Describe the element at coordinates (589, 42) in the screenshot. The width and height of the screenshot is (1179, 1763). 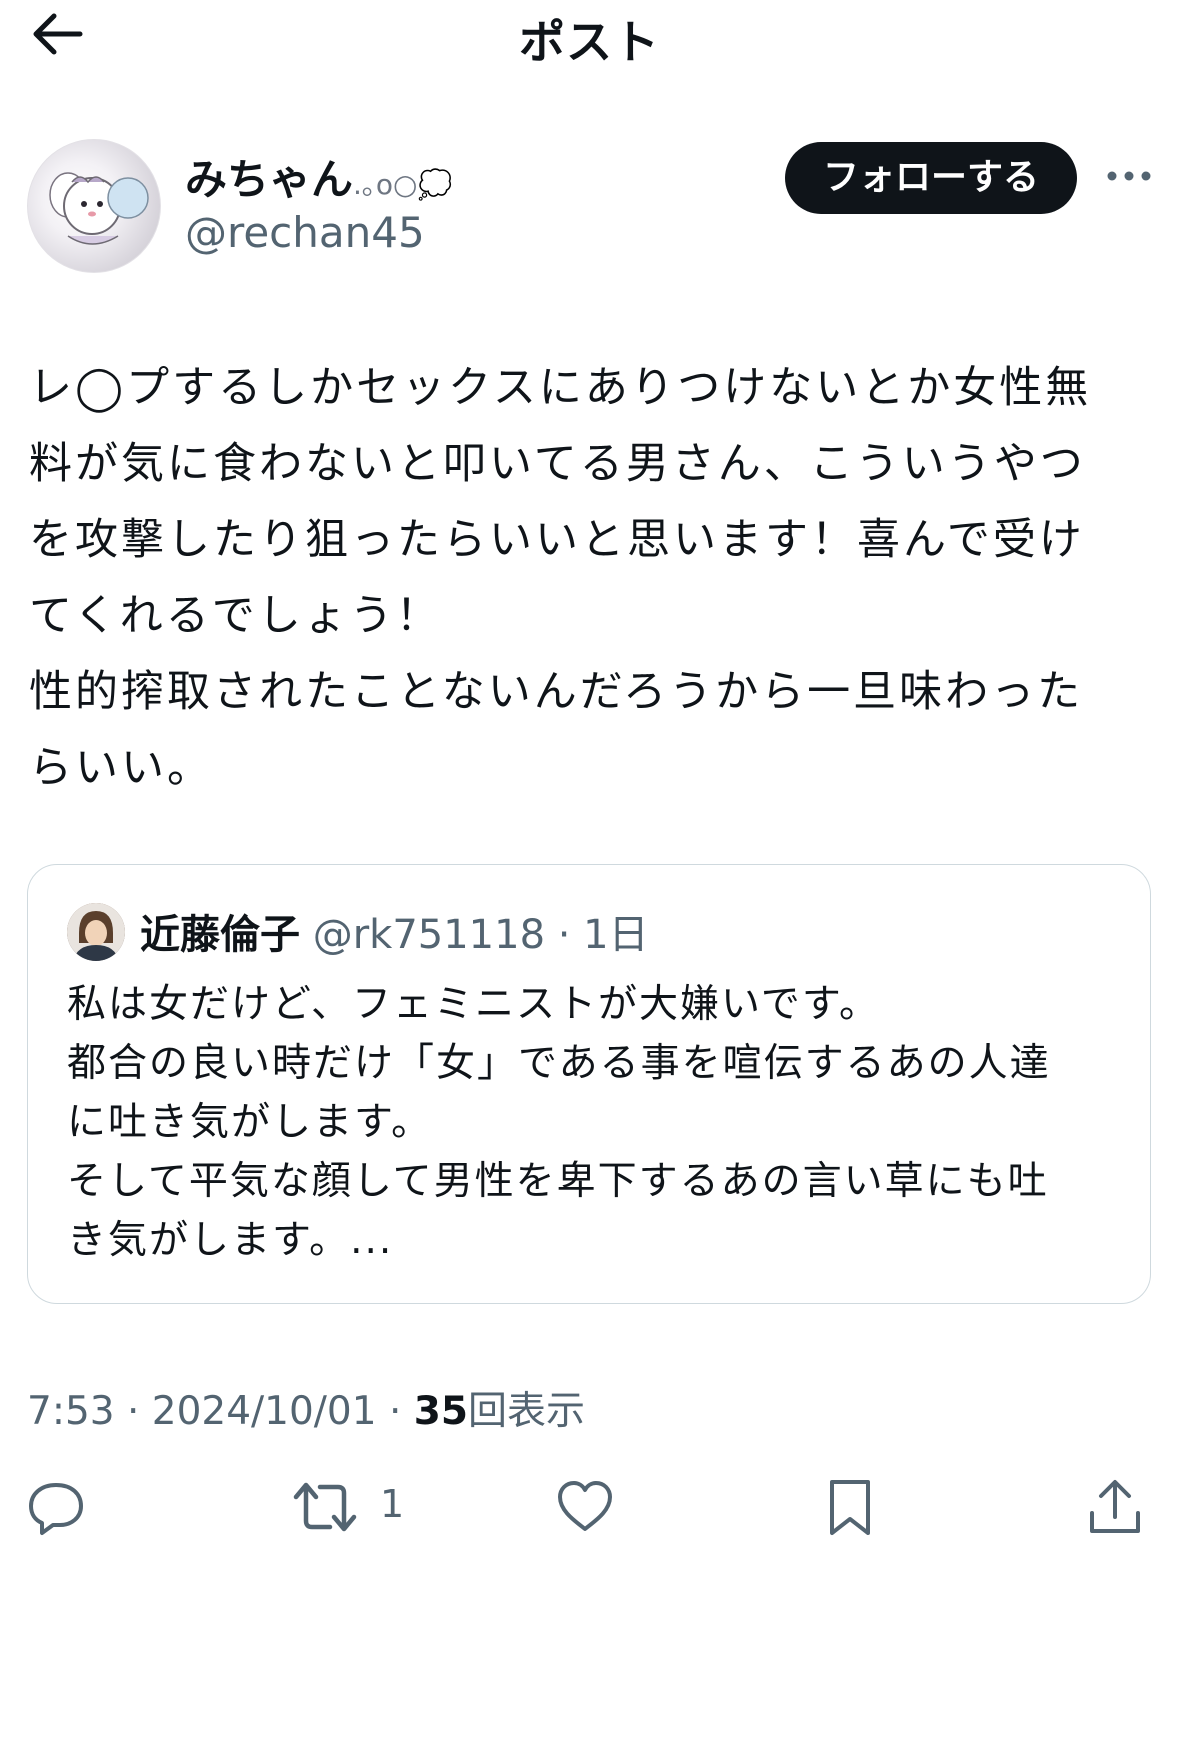
I see `page-title: ポスト` at that location.